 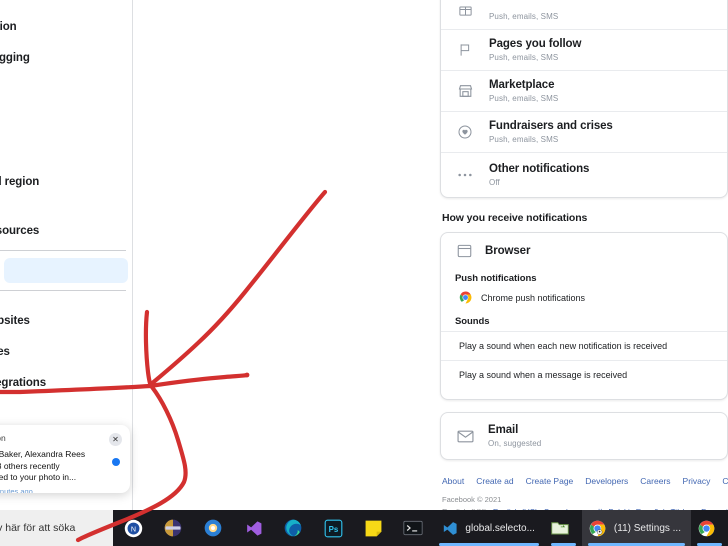 What do you see at coordinates (115, 439) in the screenshot?
I see `close-icon: ✕` at bounding box center [115, 439].